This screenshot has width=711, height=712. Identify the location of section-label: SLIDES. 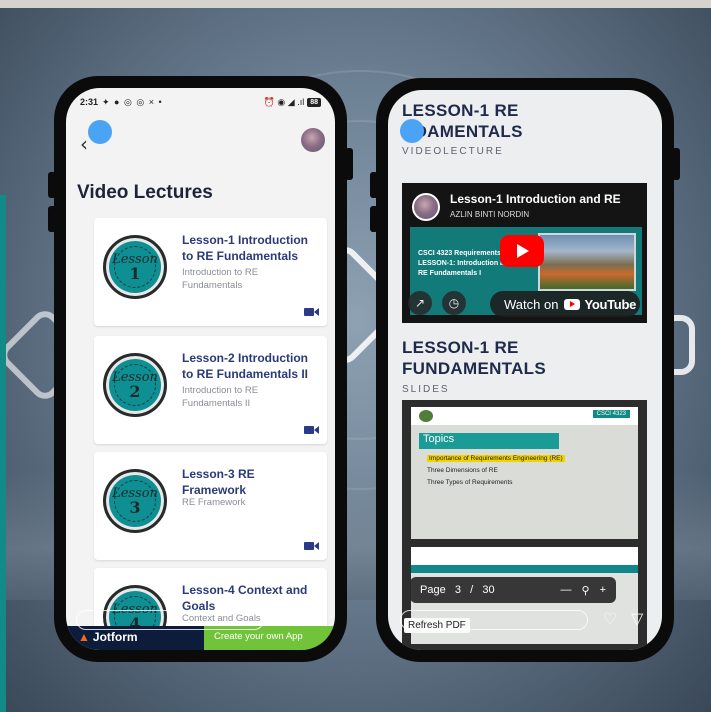
(426, 389).